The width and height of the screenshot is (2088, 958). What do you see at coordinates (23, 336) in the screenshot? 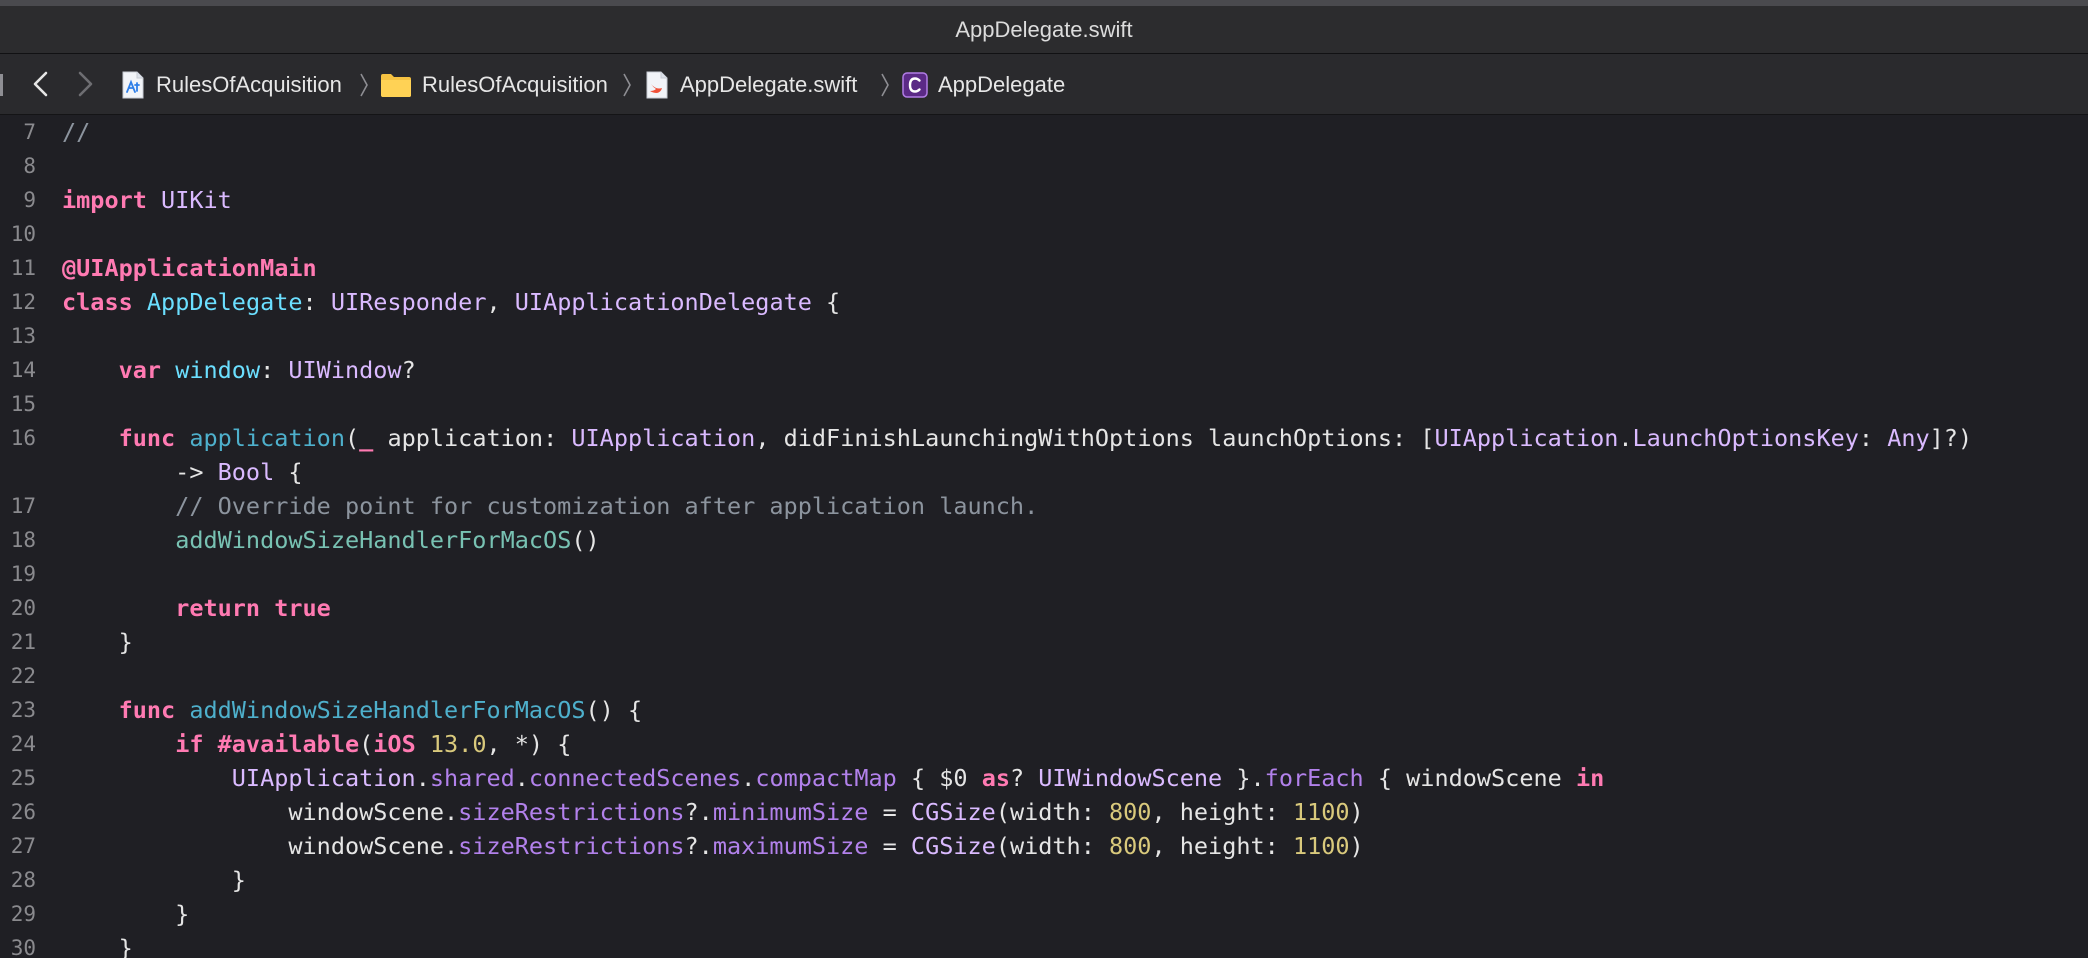
I see `line-number: 13` at bounding box center [23, 336].